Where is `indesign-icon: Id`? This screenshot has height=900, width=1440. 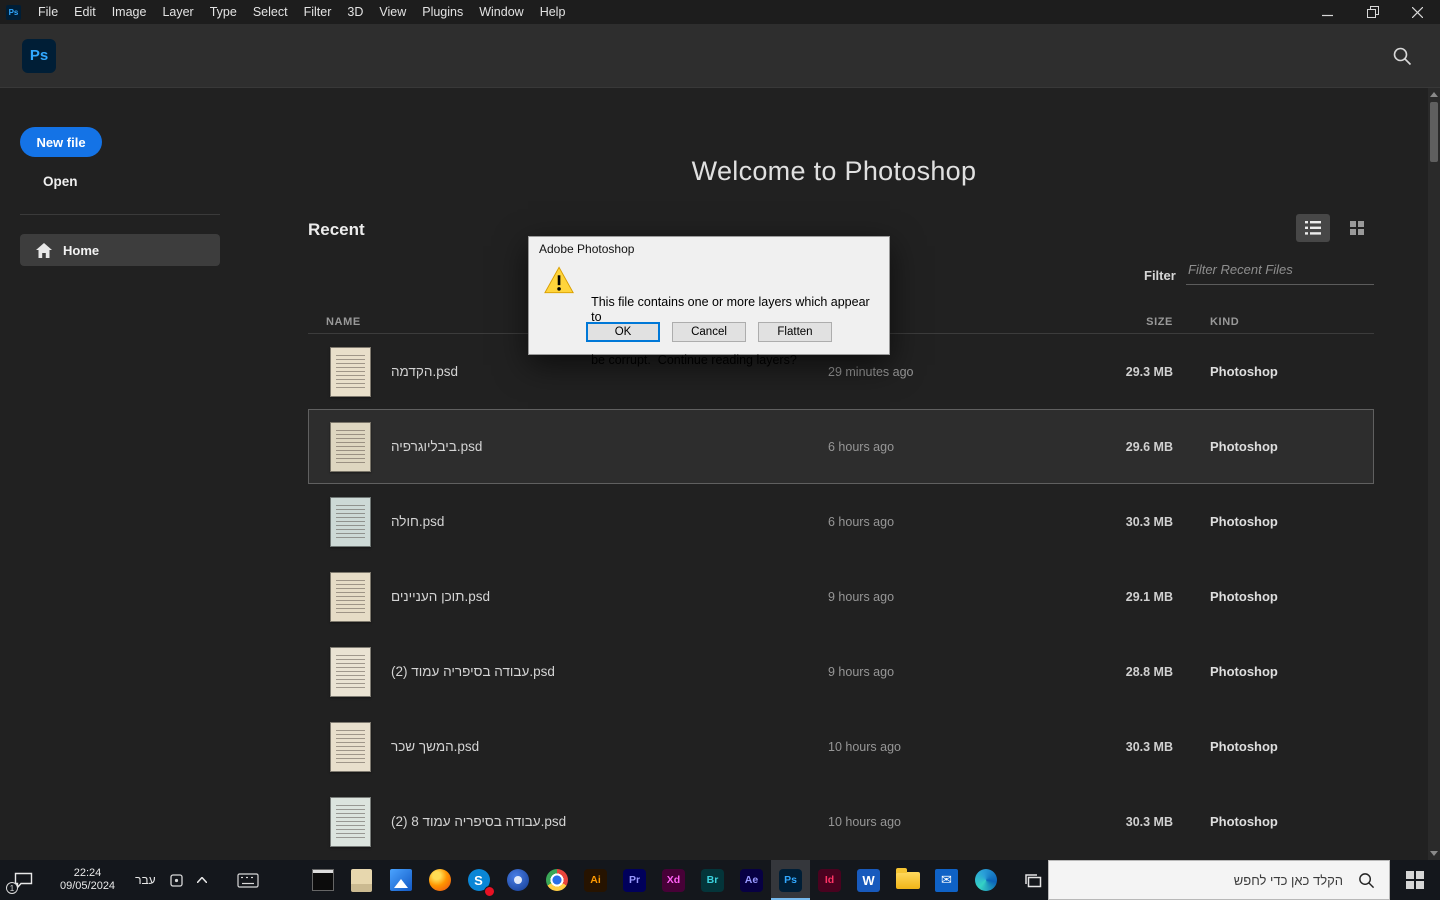 indesign-icon: Id is located at coordinates (829, 880).